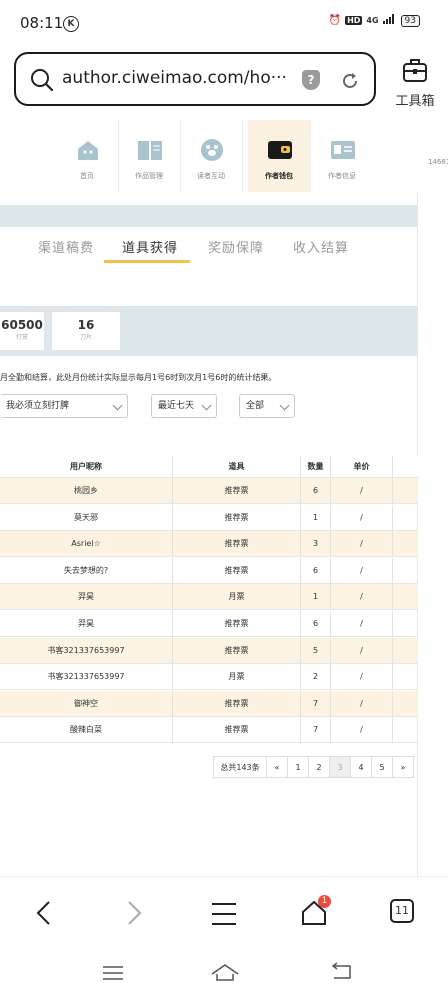  What do you see at coordinates (324, 901) in the screenshot?
I see `home-badge: 1` at bounding box center [324, 901].